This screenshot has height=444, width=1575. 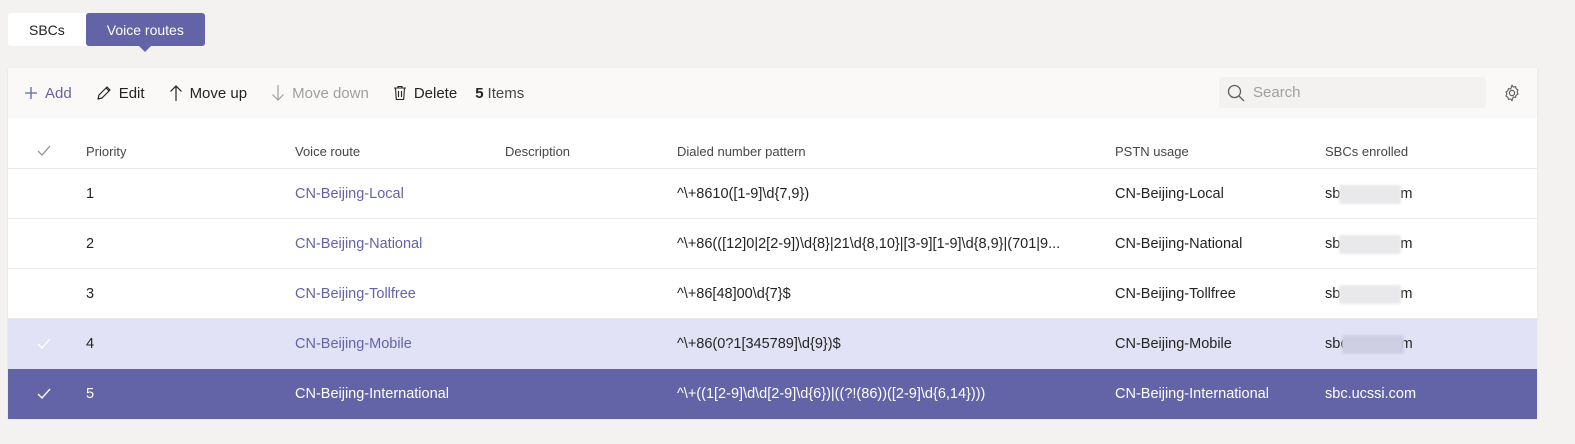 What do you see at coordinates (395, 193) in the screenshot?
I see `voice-route-link: CN-Beijing-Local` at bounding box center [395, 193].